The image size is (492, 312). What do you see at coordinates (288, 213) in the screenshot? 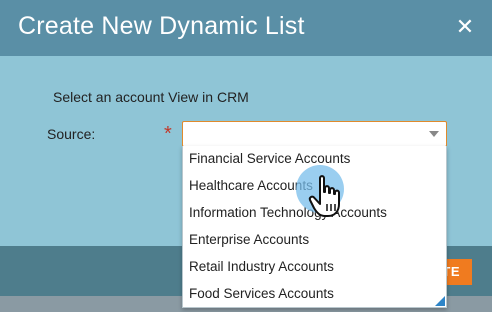
I see `dropdown-option-information-technology: Information Technology Accounts` at bounding box center [288, 213].